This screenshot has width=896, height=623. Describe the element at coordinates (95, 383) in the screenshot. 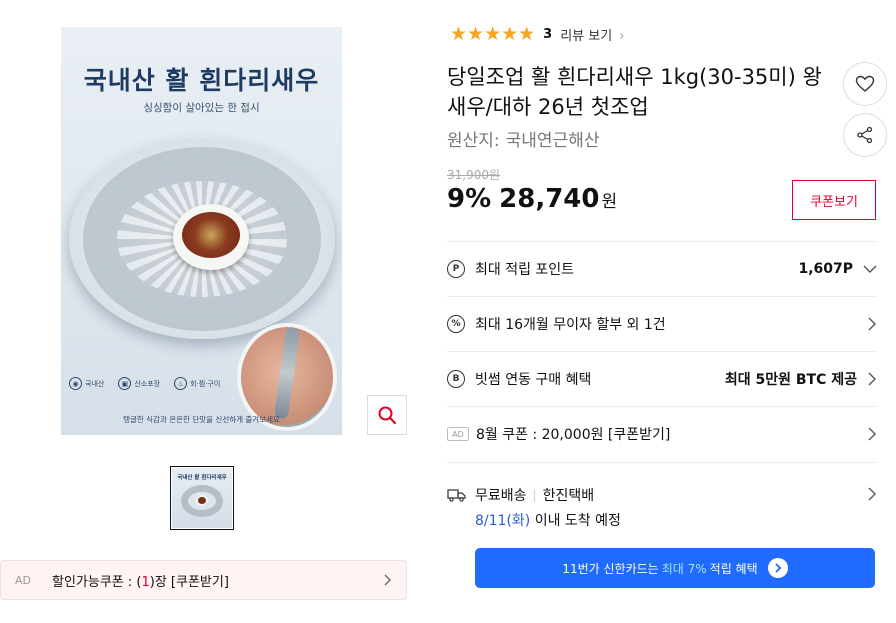

I see `badge-label: 국내산` at that location.